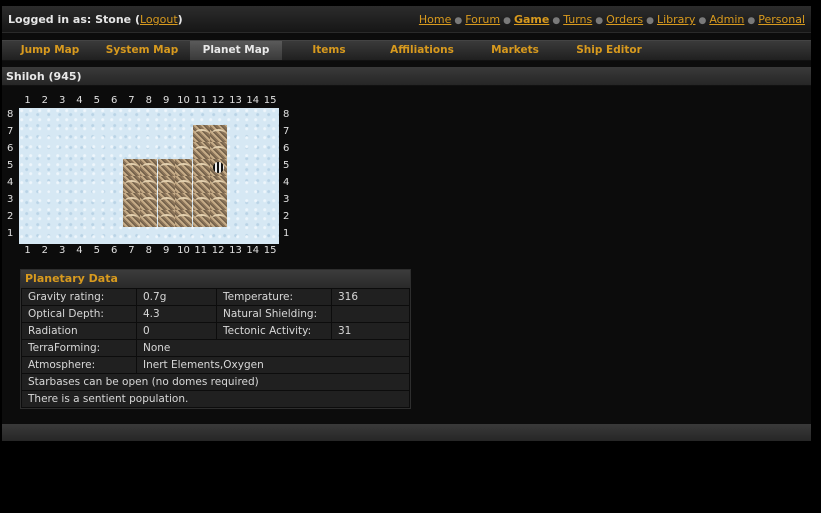 The width and height of the screenshot is (821, 513). What do you see at coordinates (166, 100) in the screenshot?
I see `map-column-label-top: 9` at bounding box center [166, 100].